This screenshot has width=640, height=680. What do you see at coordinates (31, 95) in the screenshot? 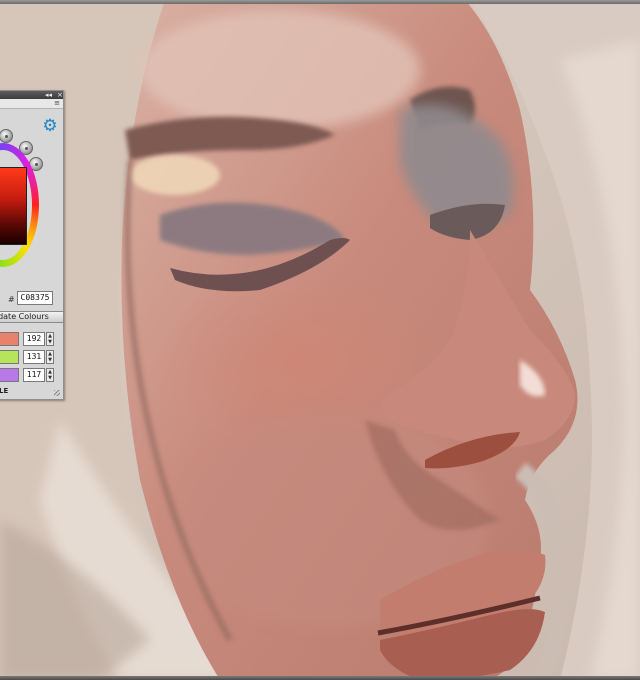
I see `panel-titlebar: ◂◂ ×` at bounding box center [31, 95].